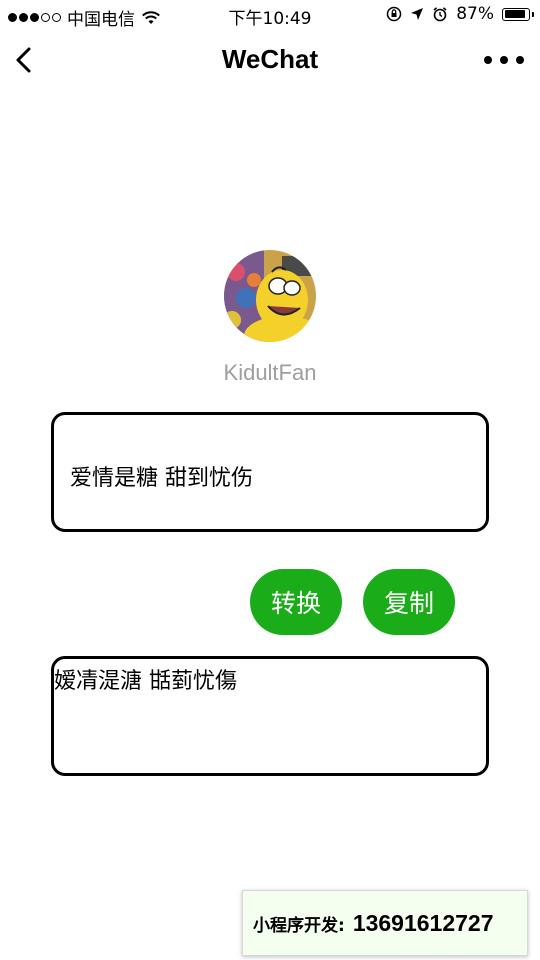  What do you see at coordinates (409, 602) in the screenshot?
I see `copy-button: 复制` at bounding box center [409, 602].